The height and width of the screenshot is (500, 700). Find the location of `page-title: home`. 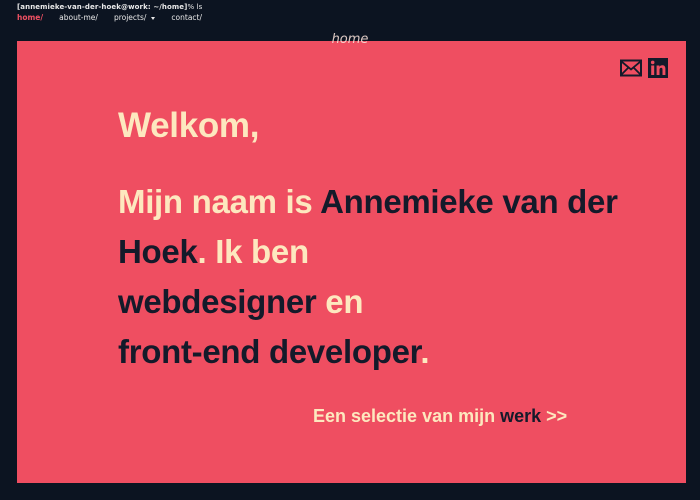

page-title: home is located at coordinates (350, 39).